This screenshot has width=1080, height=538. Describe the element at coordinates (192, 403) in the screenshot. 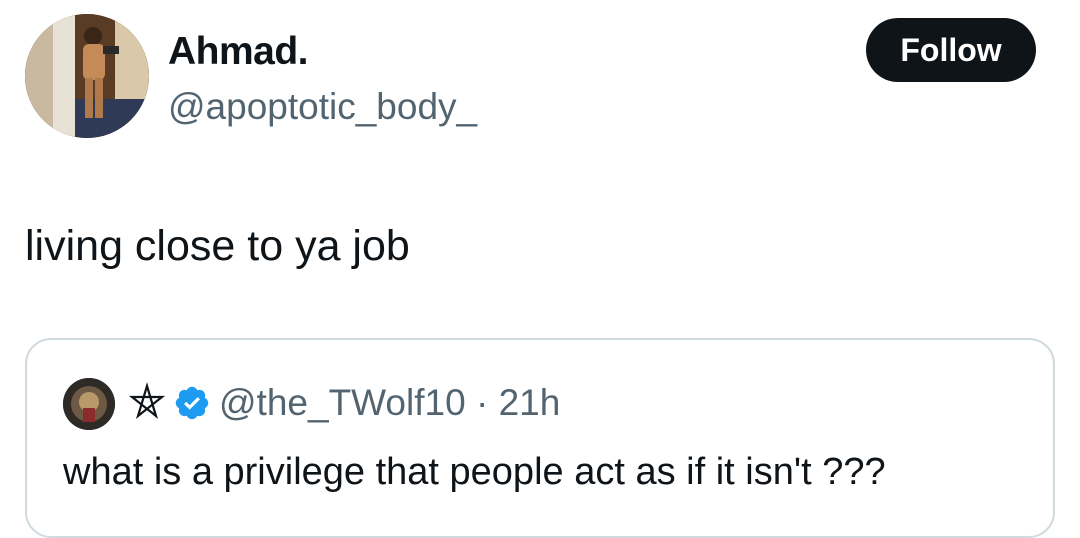

I see `verified-badge-icon` at that location.